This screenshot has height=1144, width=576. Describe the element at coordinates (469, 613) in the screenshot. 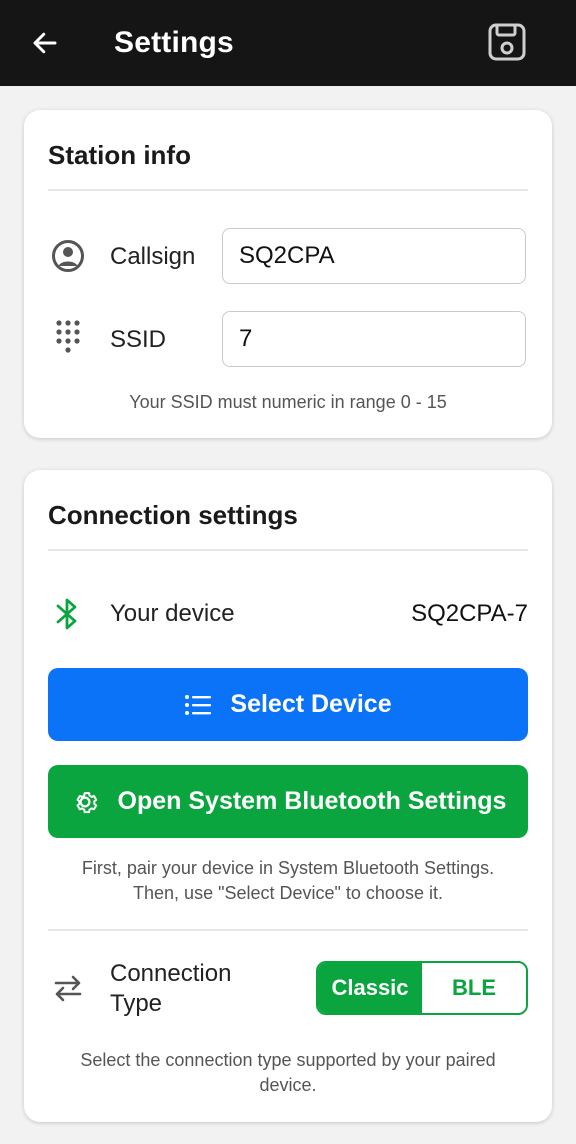

I see `device-name: SQ2CPA-7` at that location.